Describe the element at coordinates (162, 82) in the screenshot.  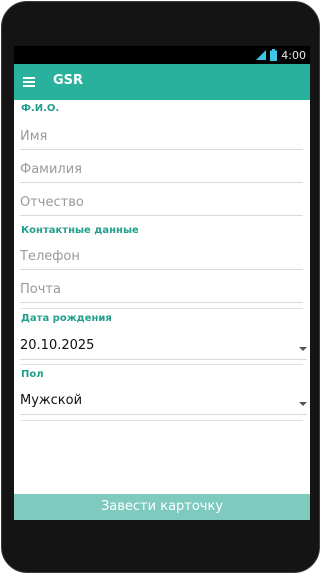
I see `app-bar: GSR` at that location.